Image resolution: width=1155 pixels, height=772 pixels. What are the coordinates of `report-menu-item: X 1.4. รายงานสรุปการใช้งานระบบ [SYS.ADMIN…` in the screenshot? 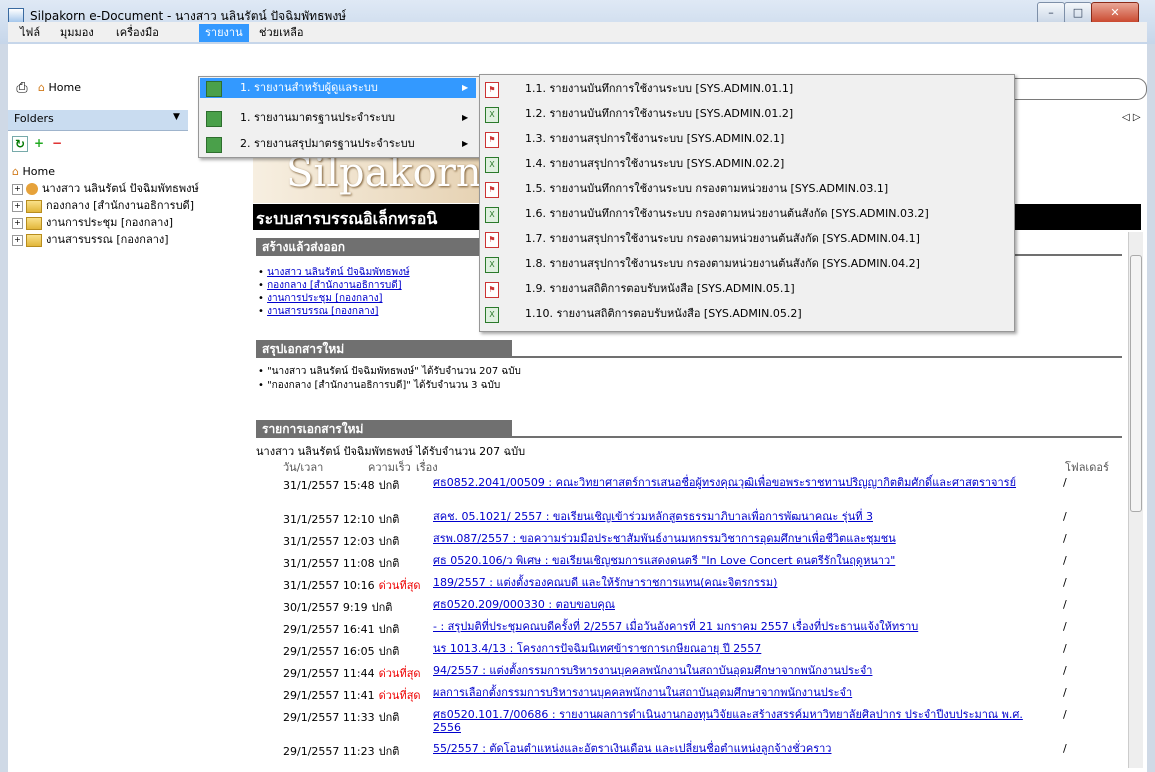 It's located at (746, 164).